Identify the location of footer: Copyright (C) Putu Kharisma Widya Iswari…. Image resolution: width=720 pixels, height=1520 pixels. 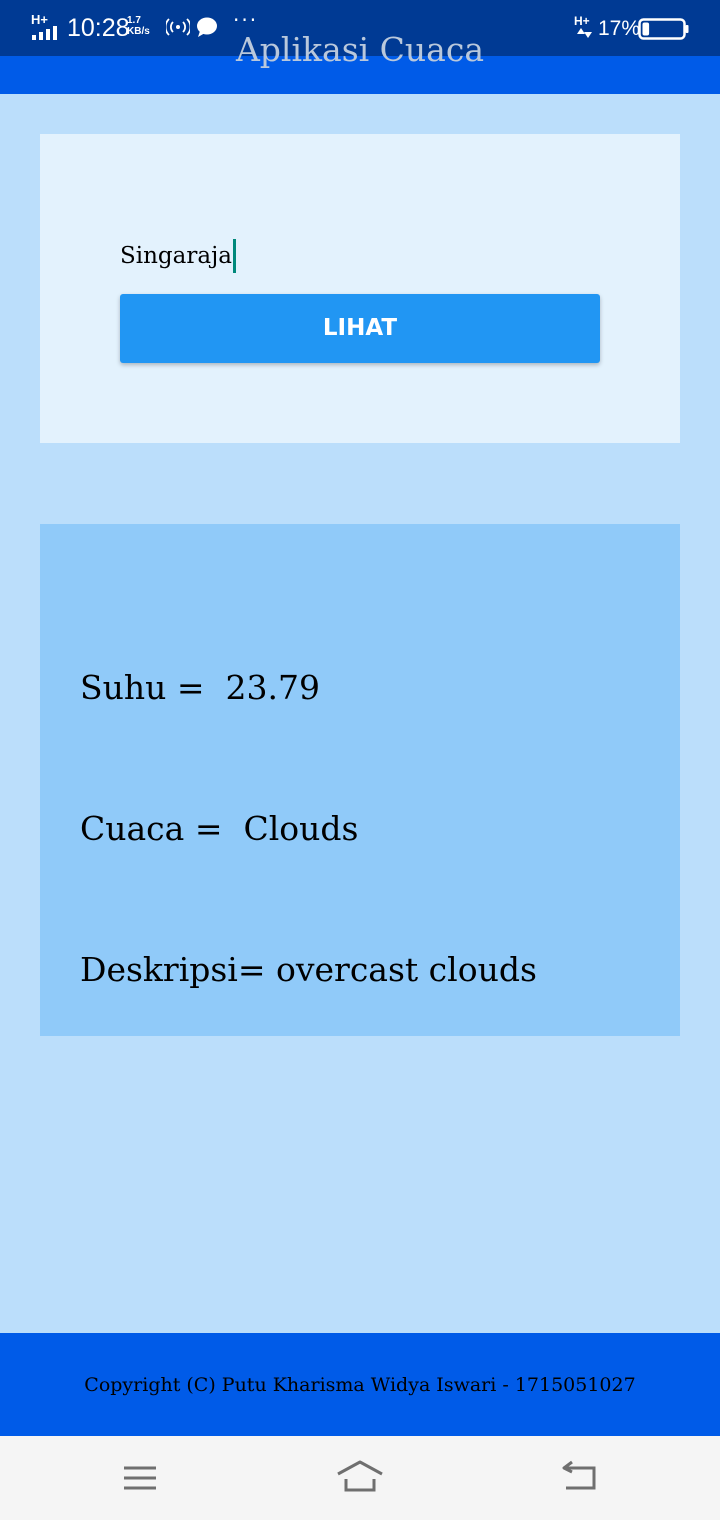
(360, 1384).